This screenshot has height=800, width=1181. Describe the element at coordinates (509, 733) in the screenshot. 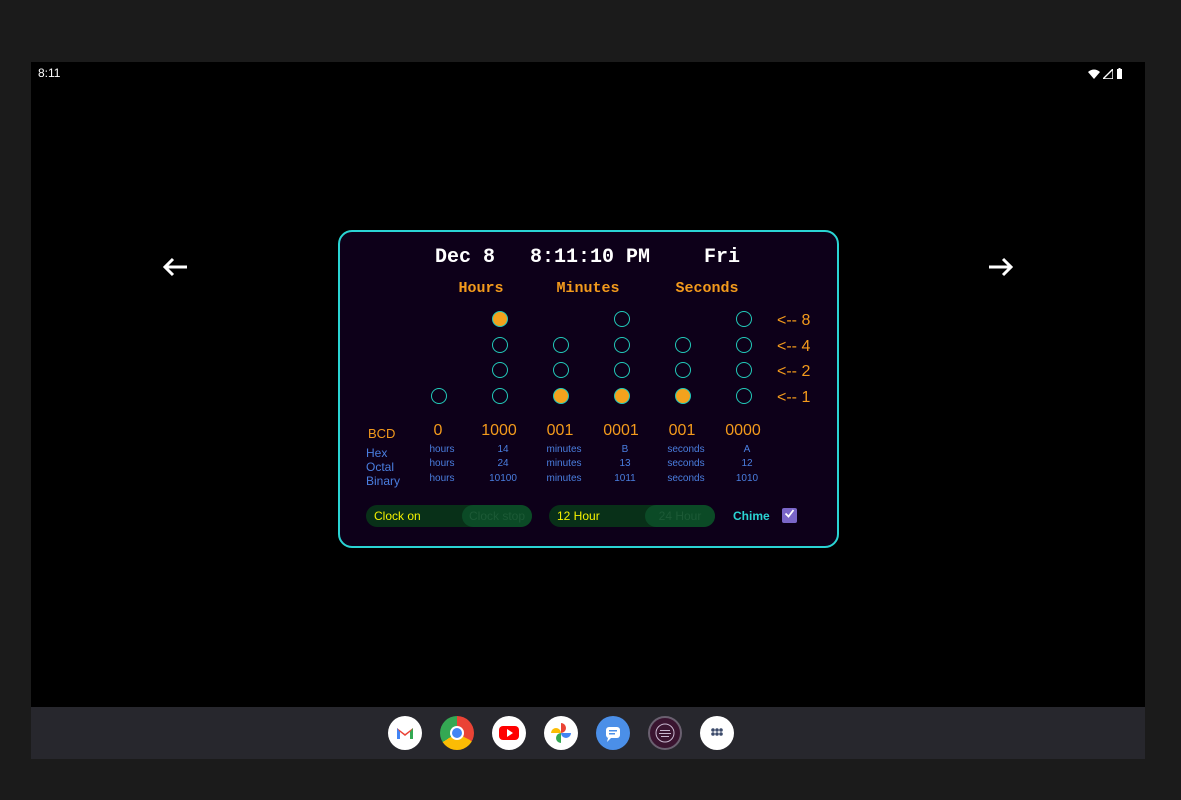

I see `youtube-icon` at that location.